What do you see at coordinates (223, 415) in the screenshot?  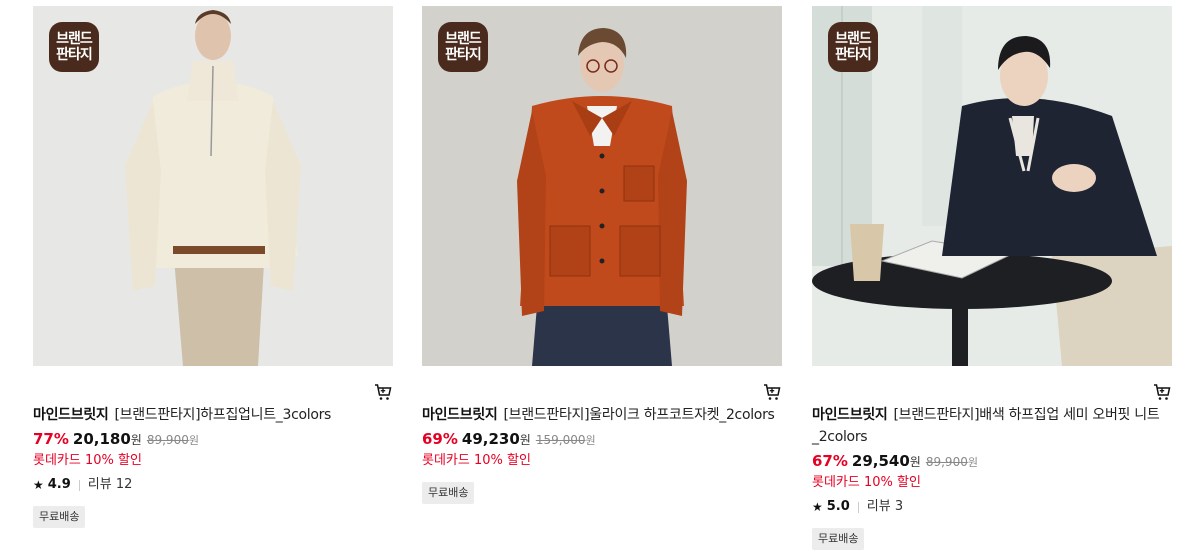 I see `product-name: [브랜드판타지]하프집업니트_3colors` at bounding box center [223, 415].